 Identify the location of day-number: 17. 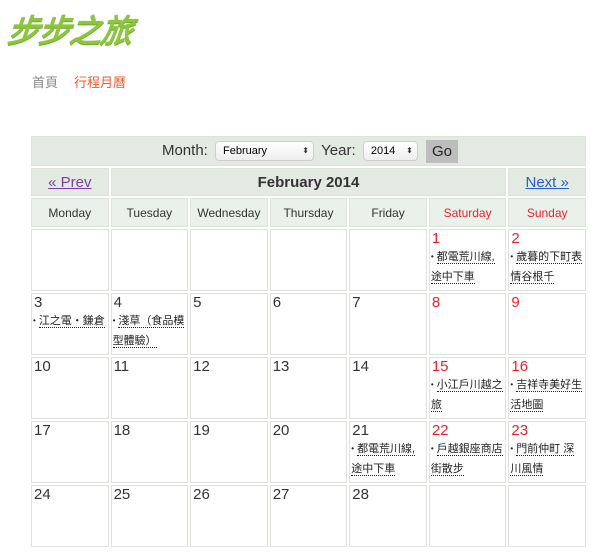
(42, 430).